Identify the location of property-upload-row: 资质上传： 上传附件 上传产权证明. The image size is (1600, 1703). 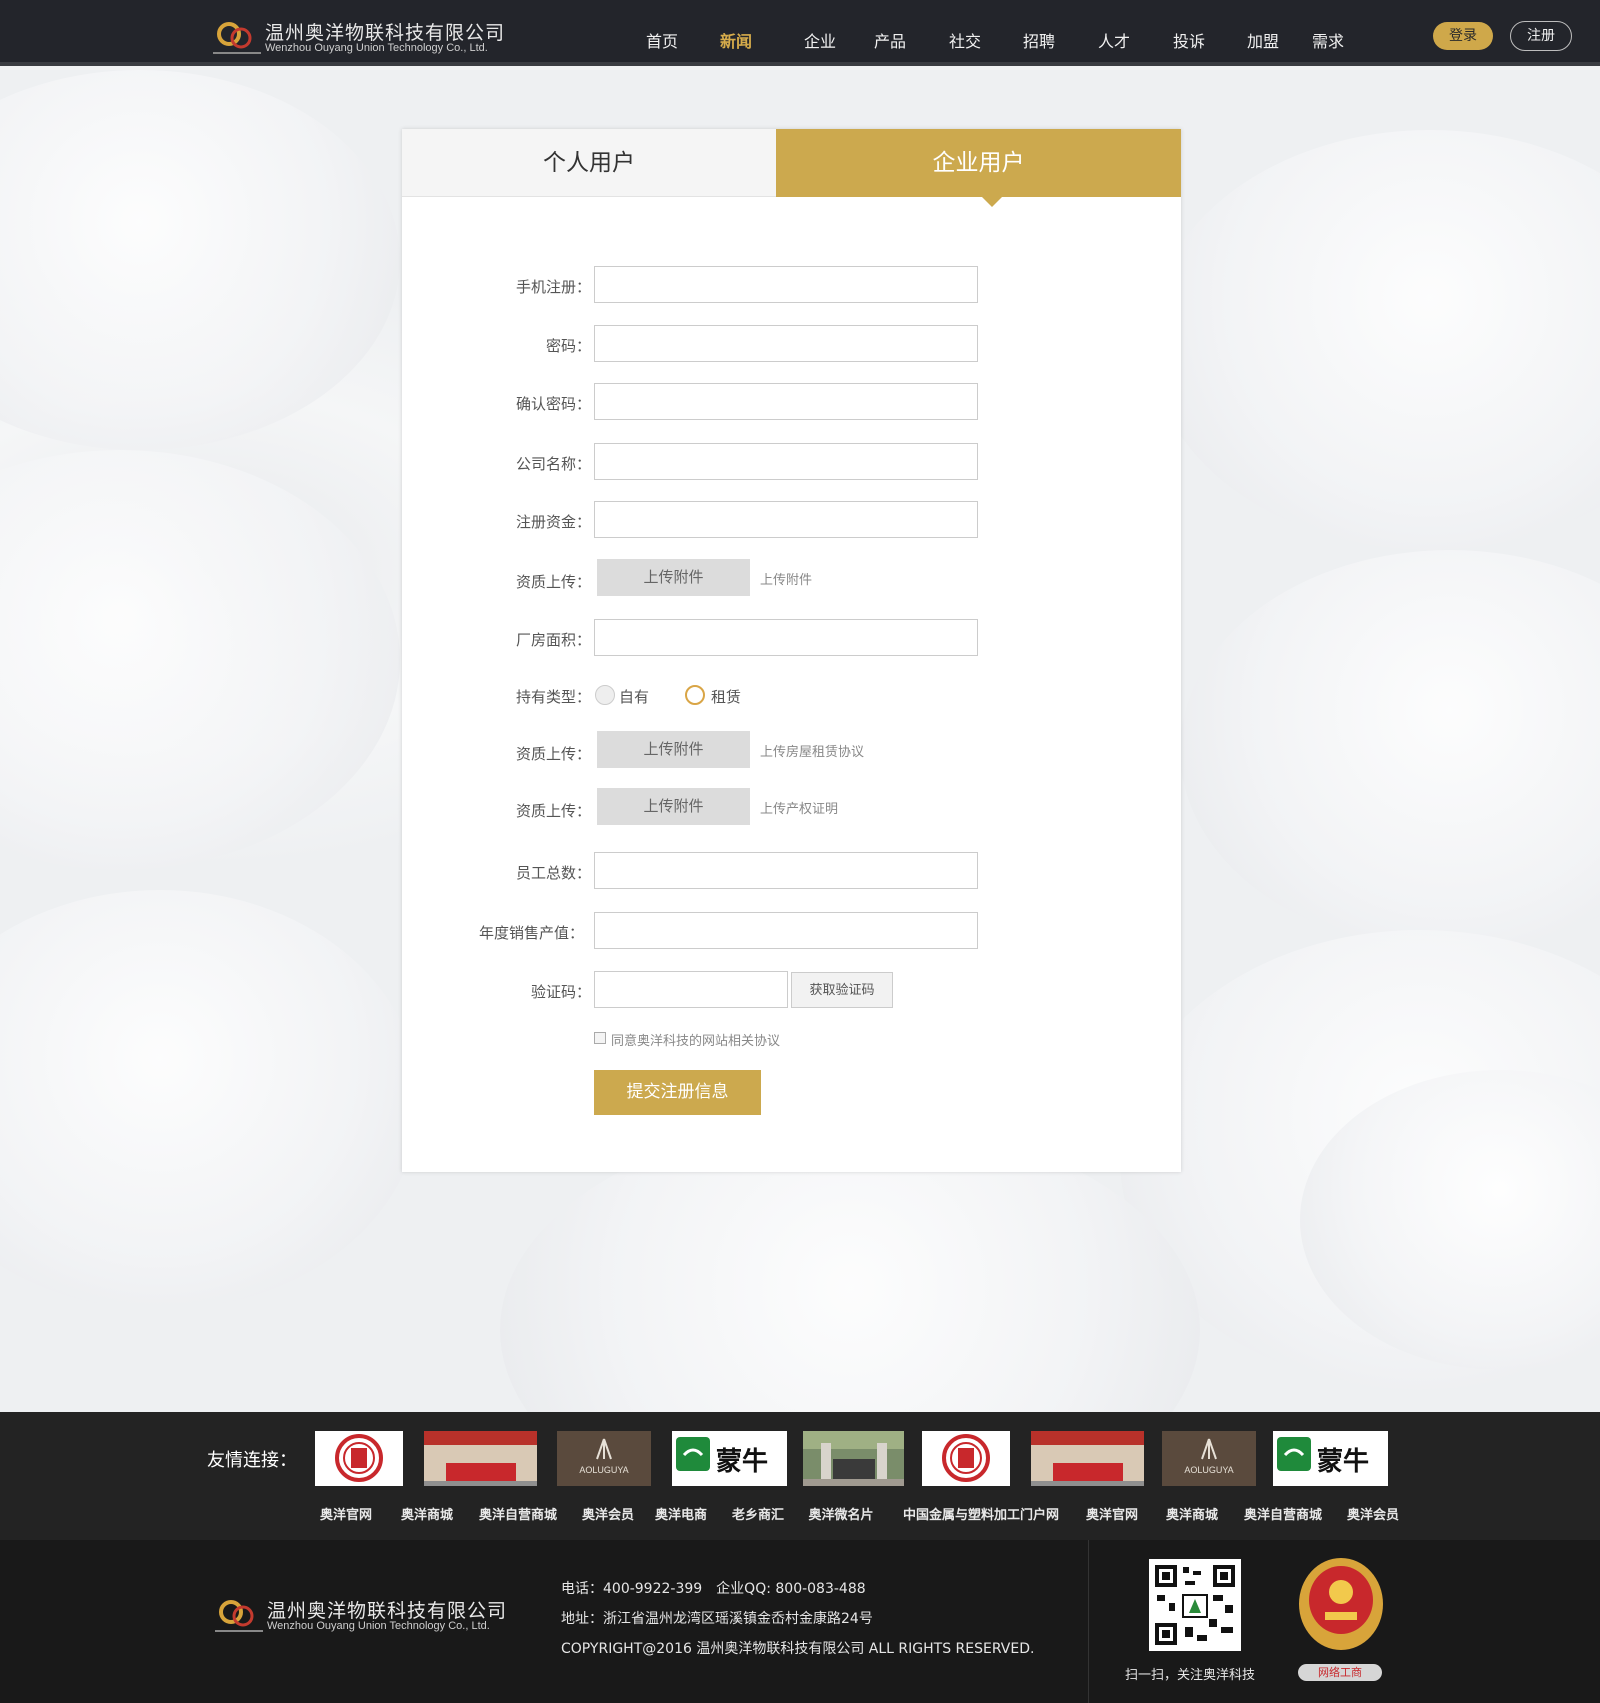
(791, 807).